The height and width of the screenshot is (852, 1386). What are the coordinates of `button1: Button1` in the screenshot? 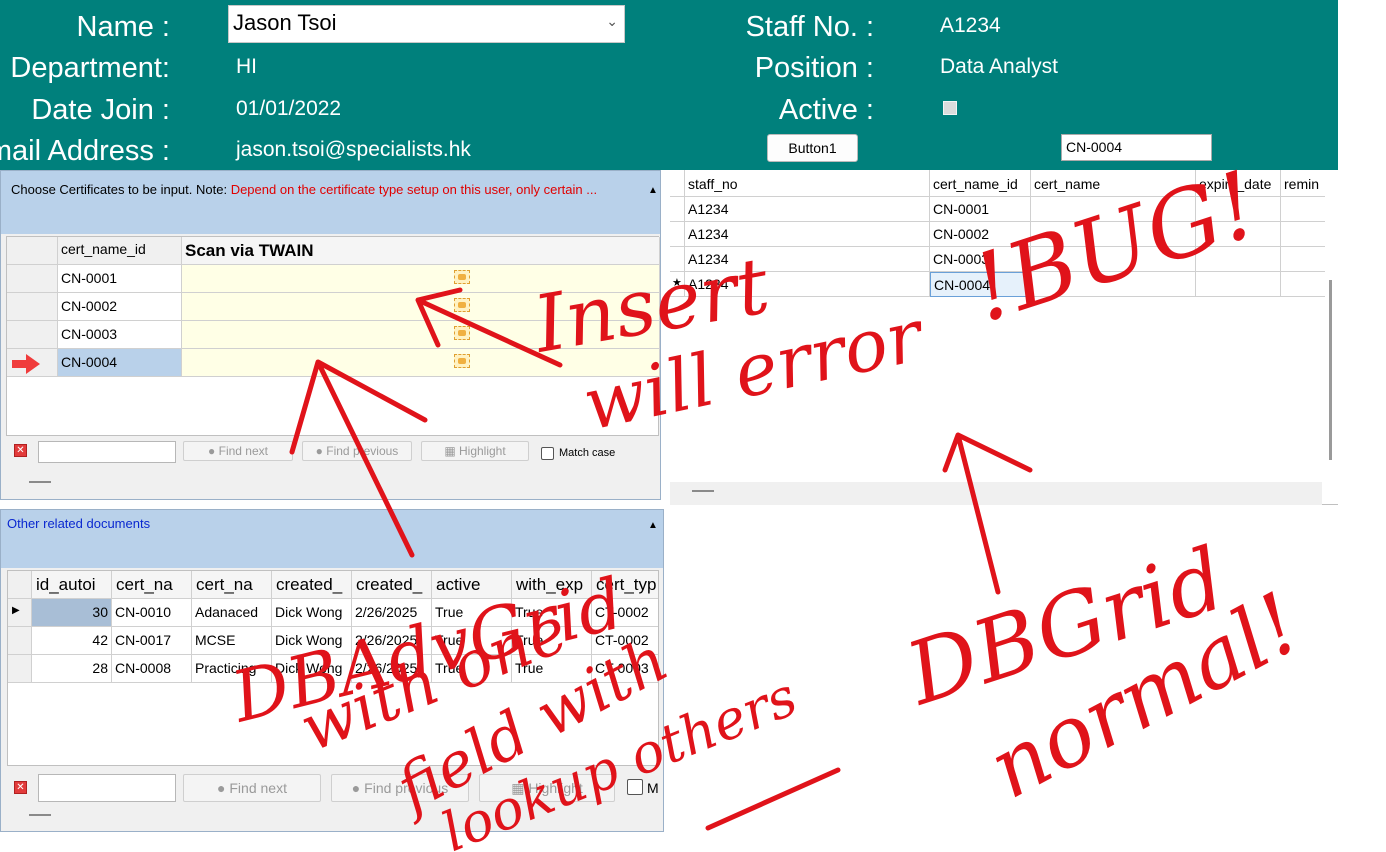 It's located at (812, 148).